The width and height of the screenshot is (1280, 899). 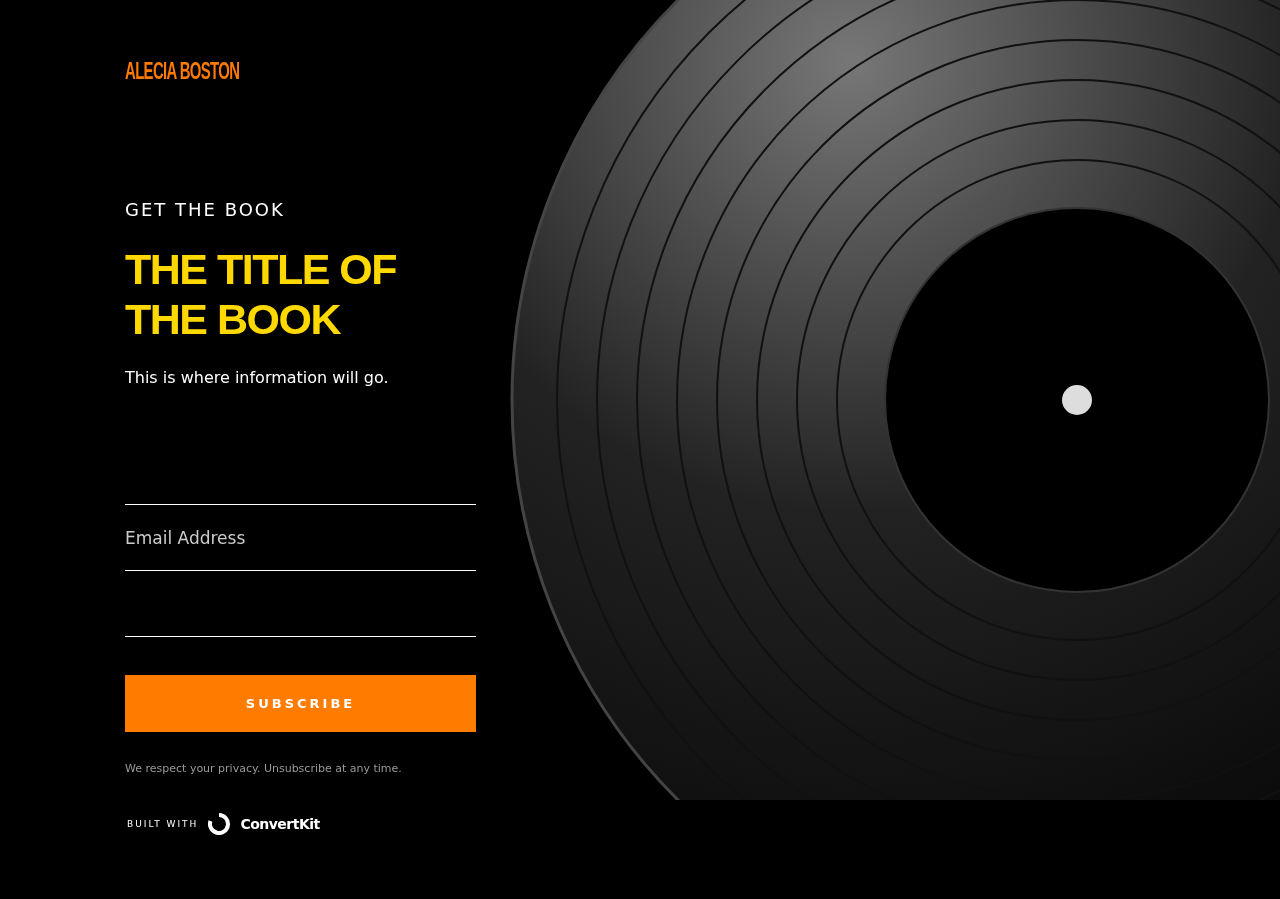 What do you see at coordinates (257, 377) in the screenshot?
I see `description: This is where information will go.` at bounding box center [257, 377].